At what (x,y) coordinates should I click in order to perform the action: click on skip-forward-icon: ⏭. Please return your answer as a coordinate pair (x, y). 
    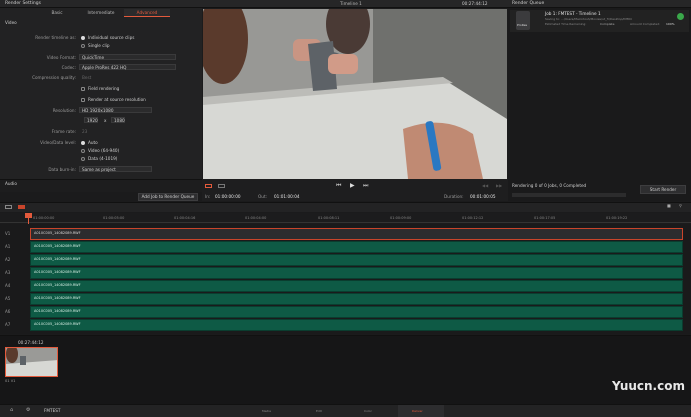
    Looking at the image, I should click on (365, 186).